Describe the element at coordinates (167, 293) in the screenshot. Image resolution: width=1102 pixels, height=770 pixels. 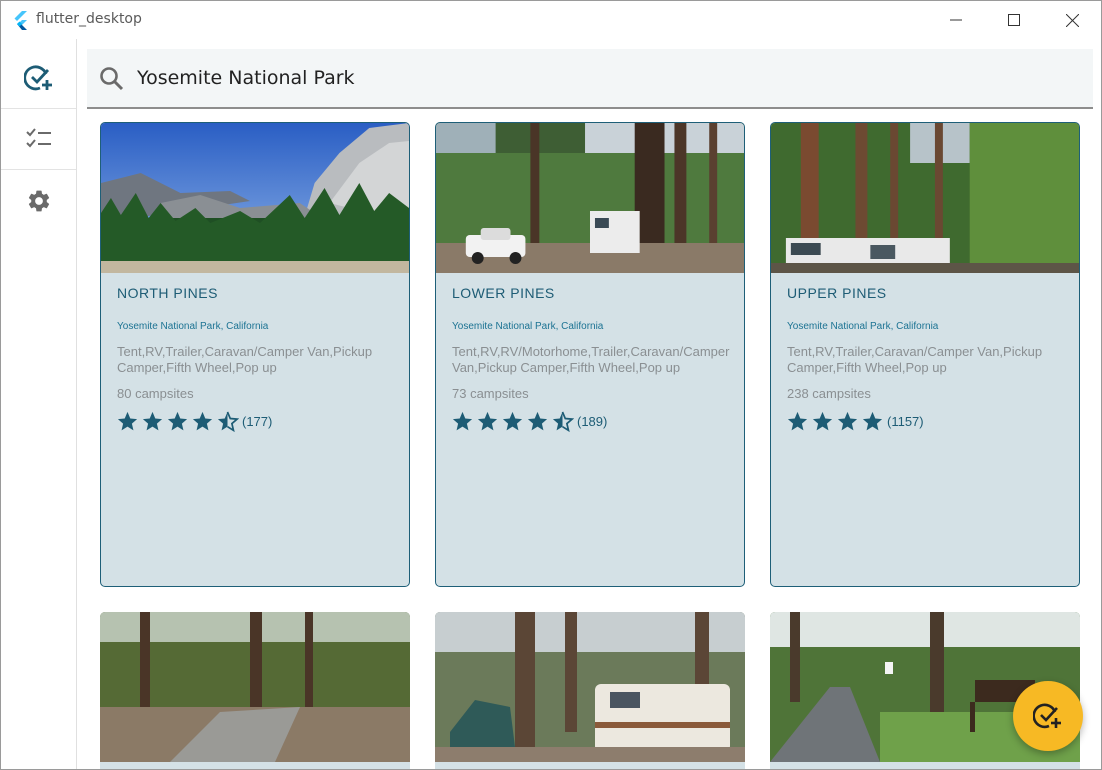
I see `campground-name: NORTH PINES` at that location.